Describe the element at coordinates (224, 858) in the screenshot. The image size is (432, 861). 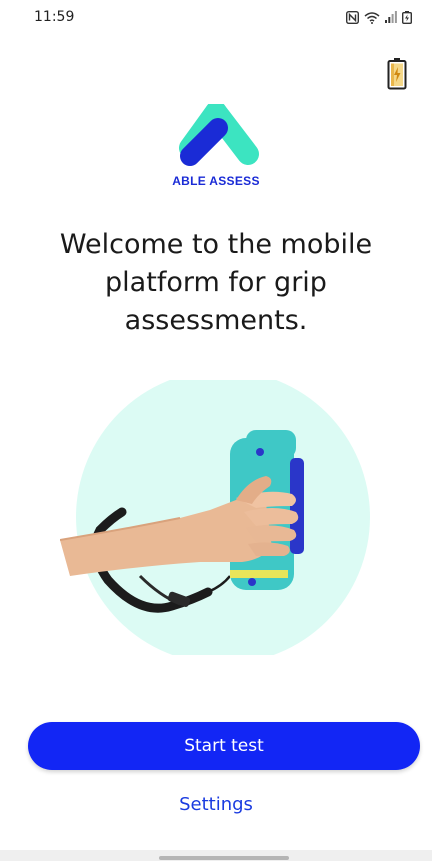
I see `home-gesture-handle` at that location.